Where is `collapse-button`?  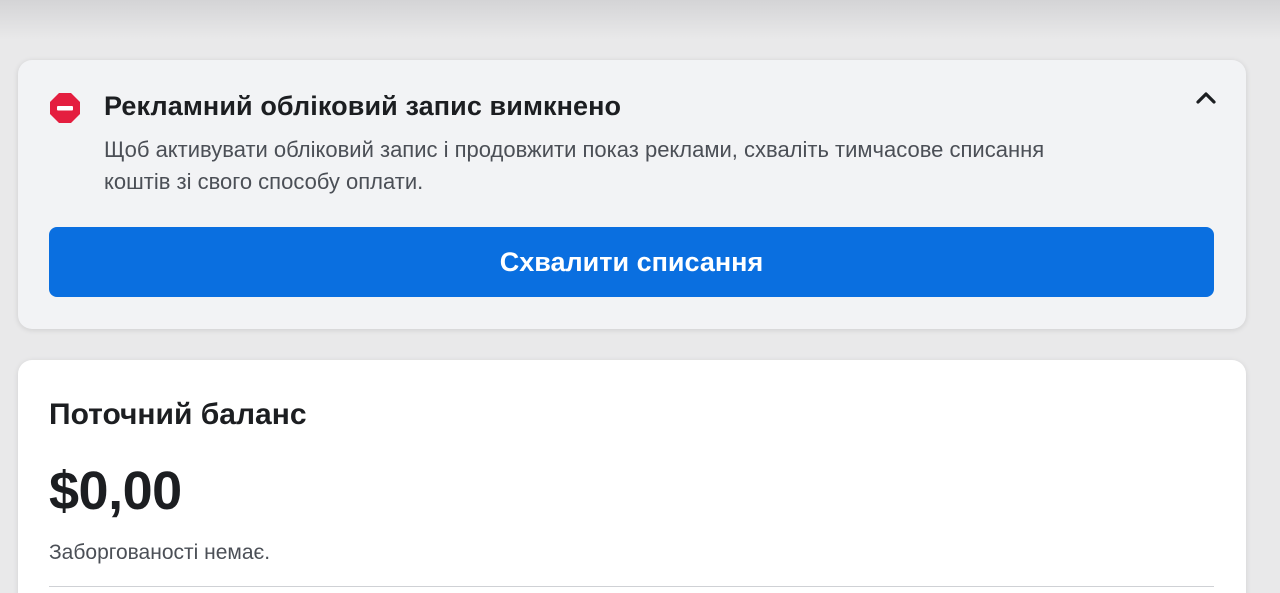
collapse-button is located at coordinates (1206, 100).